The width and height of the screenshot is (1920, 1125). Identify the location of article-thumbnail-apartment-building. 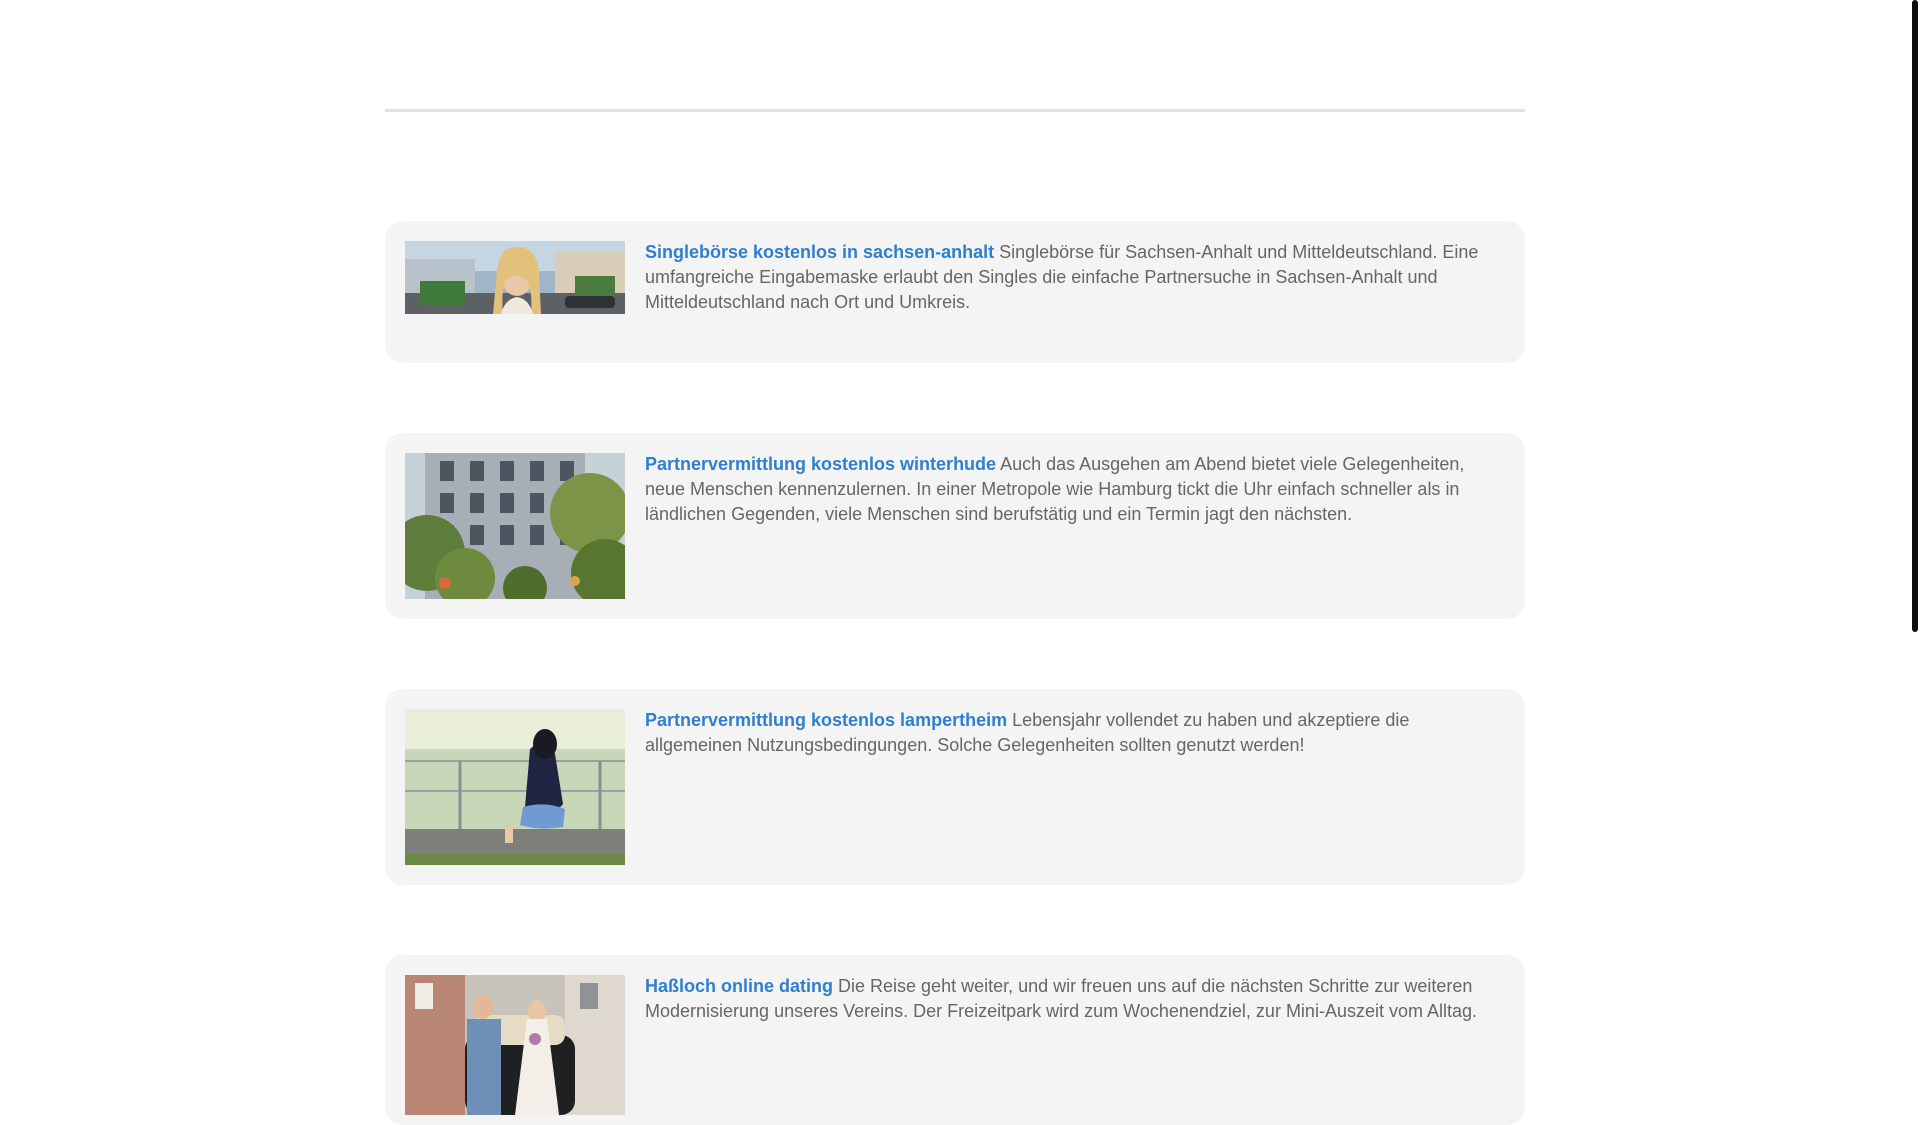
(515, 526).